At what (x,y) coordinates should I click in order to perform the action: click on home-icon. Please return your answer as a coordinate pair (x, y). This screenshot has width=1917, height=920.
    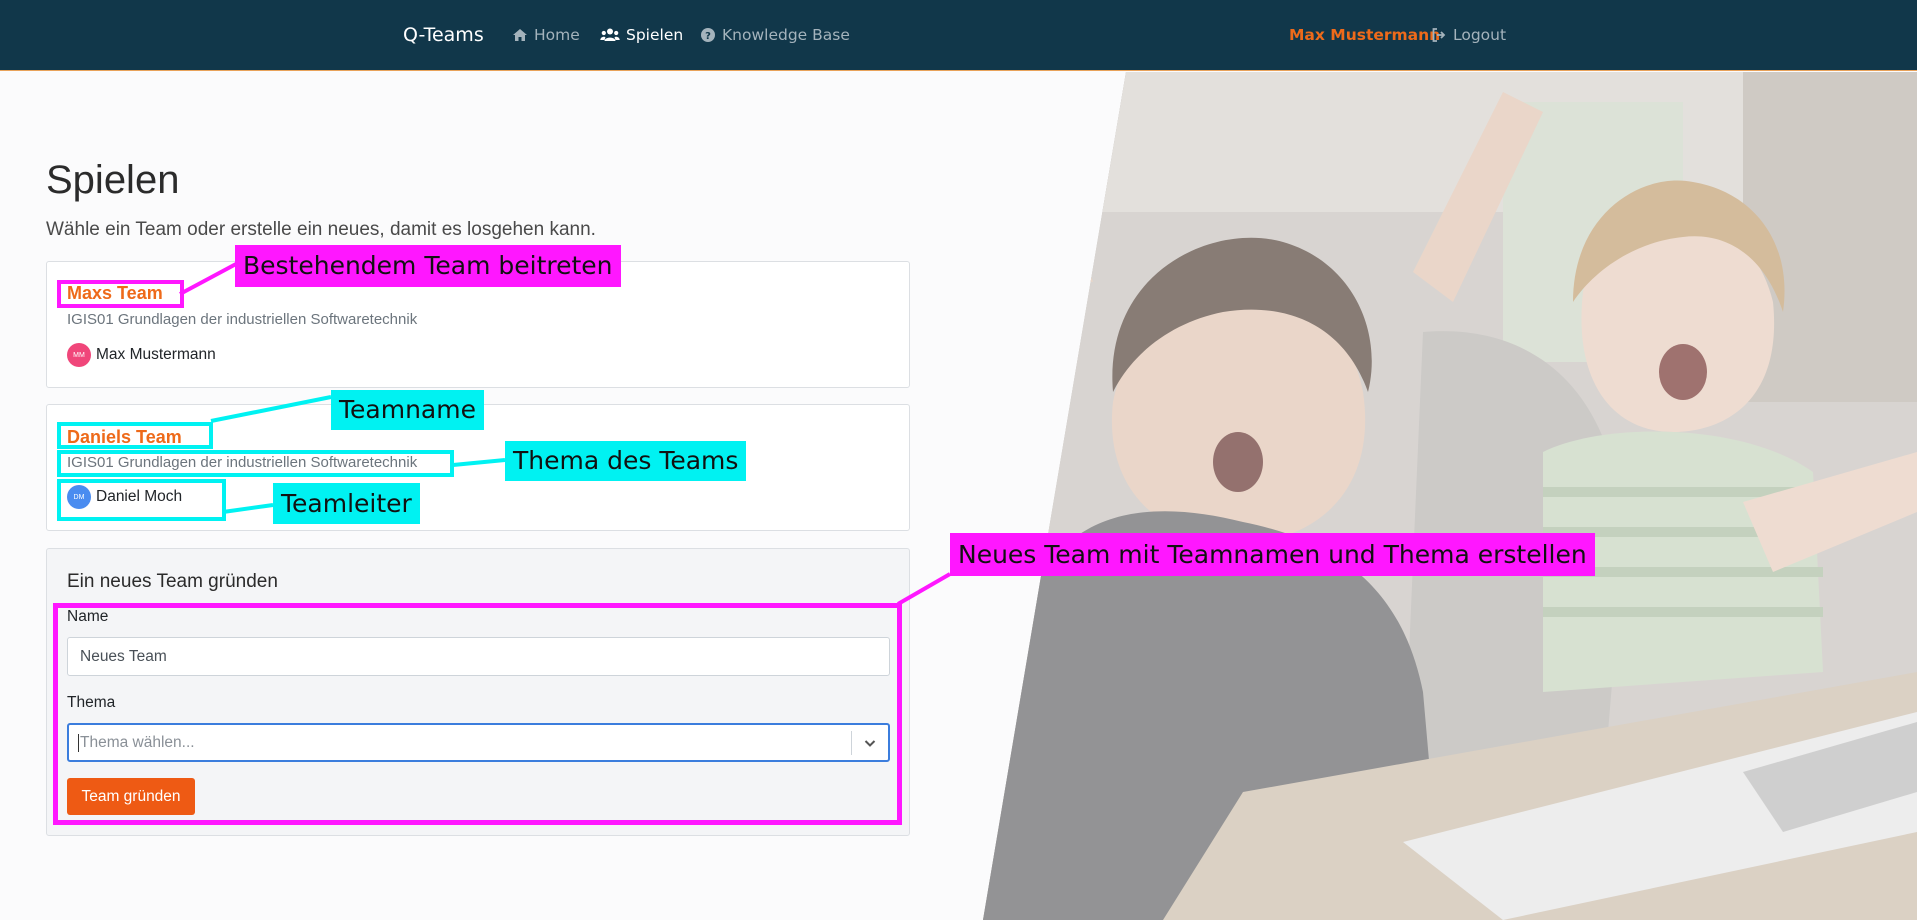
    Looking at the image, I should click on (520, 35).